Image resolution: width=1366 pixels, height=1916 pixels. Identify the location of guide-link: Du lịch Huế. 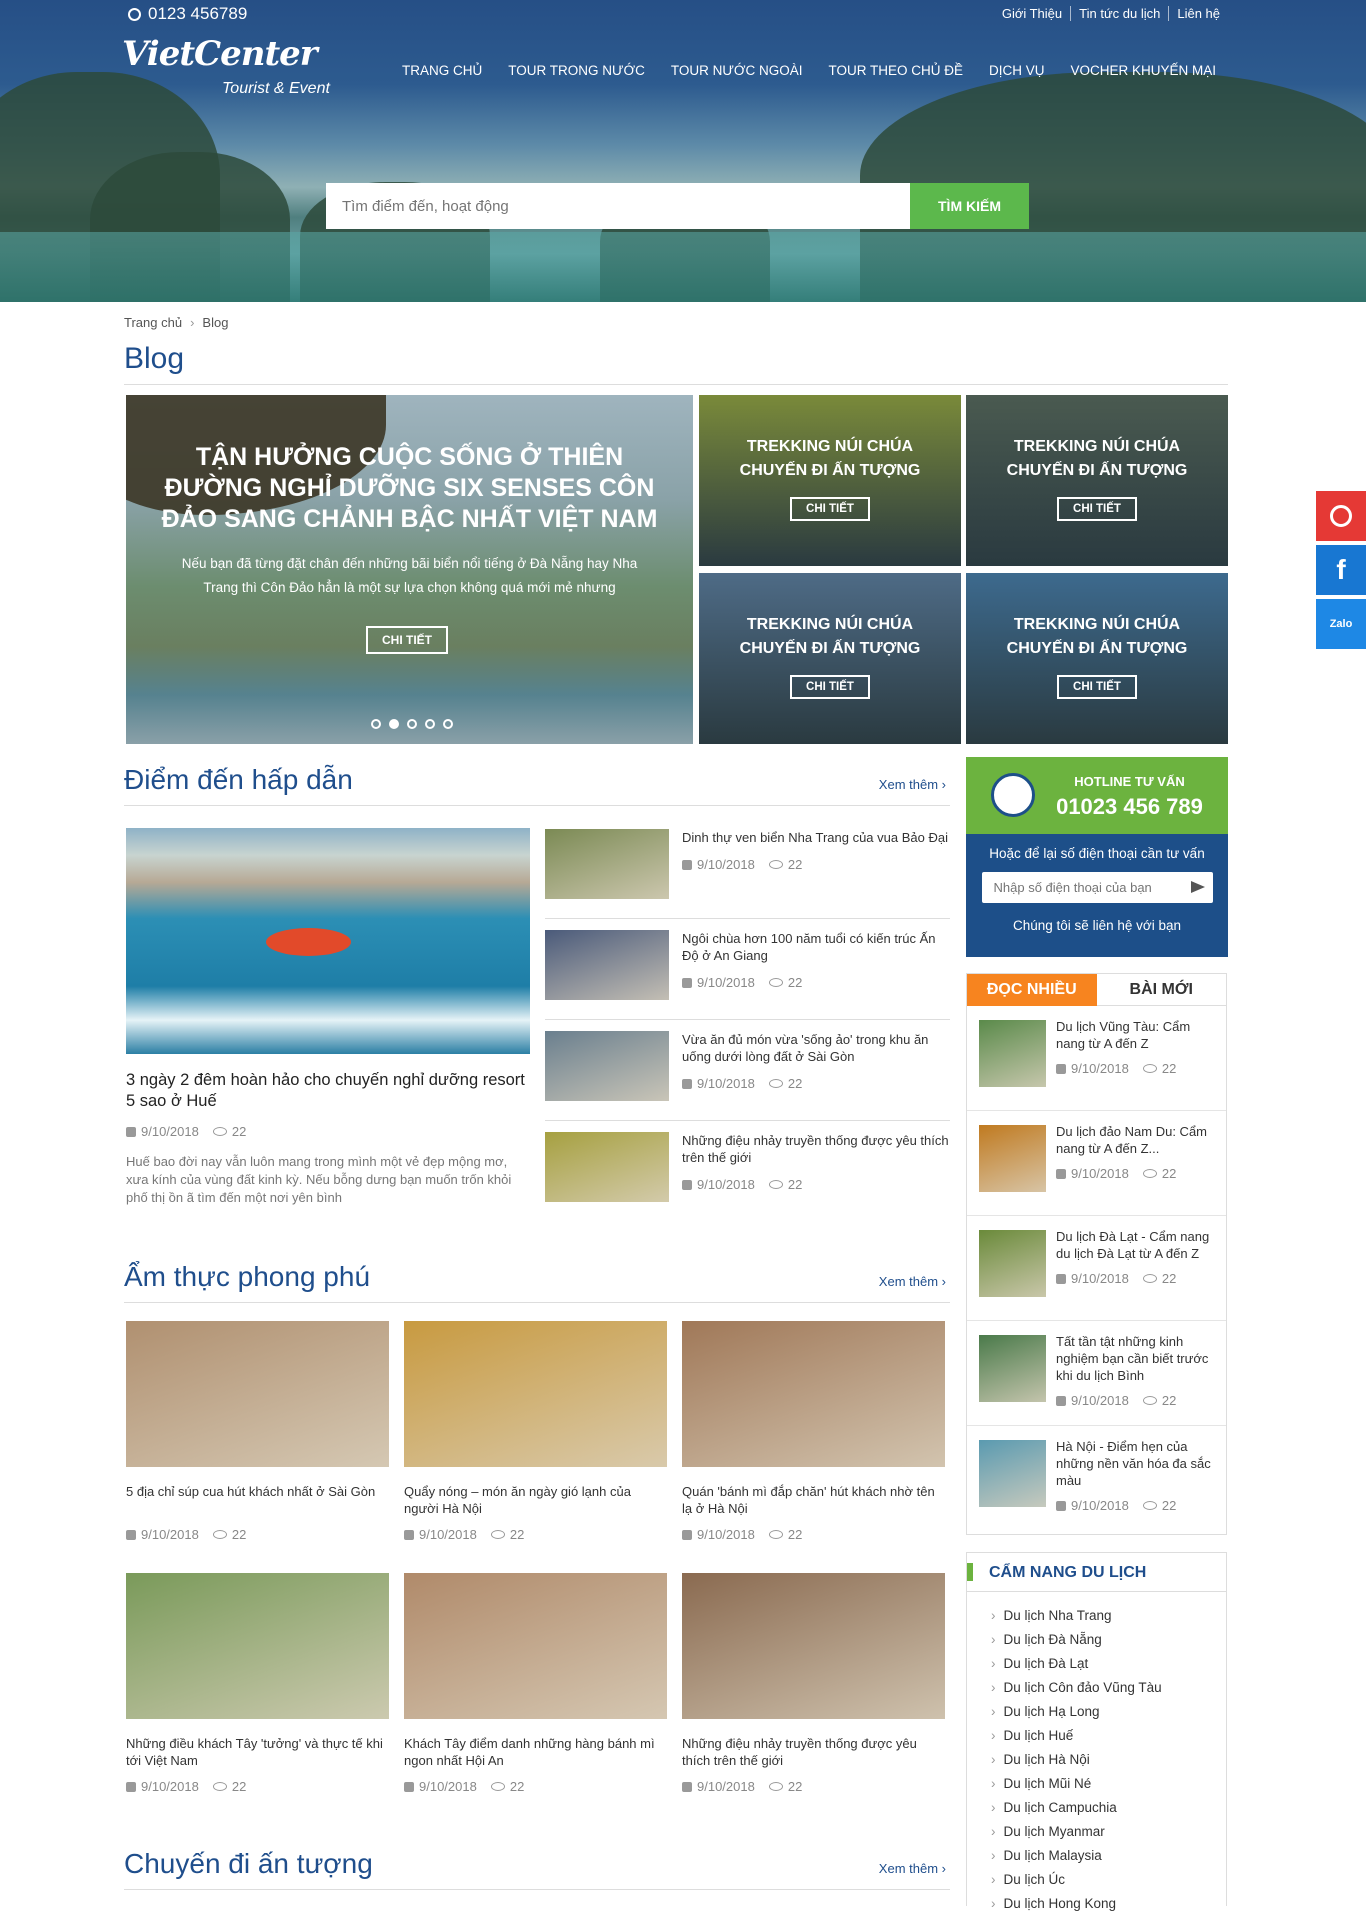
(1108, 1736).